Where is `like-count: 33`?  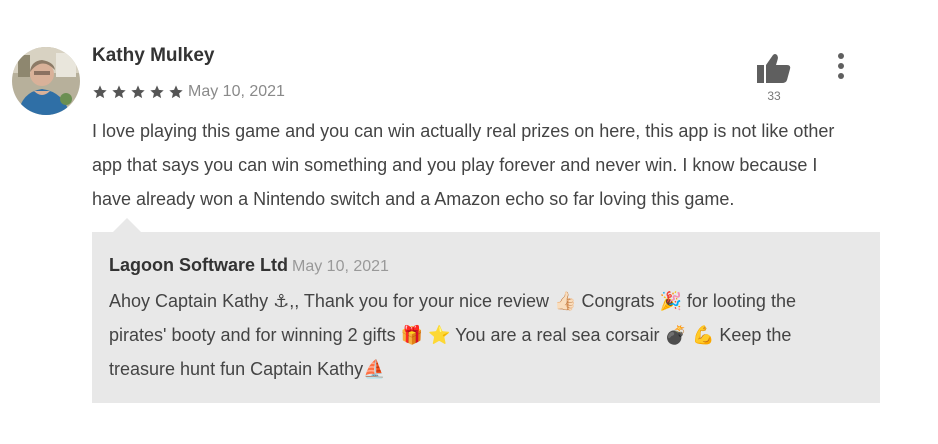
like-count: 33 is located at coordinates (774, 96).